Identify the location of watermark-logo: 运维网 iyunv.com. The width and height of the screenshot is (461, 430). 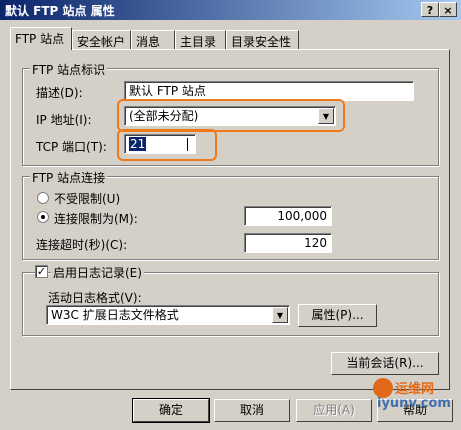
(413, 396).